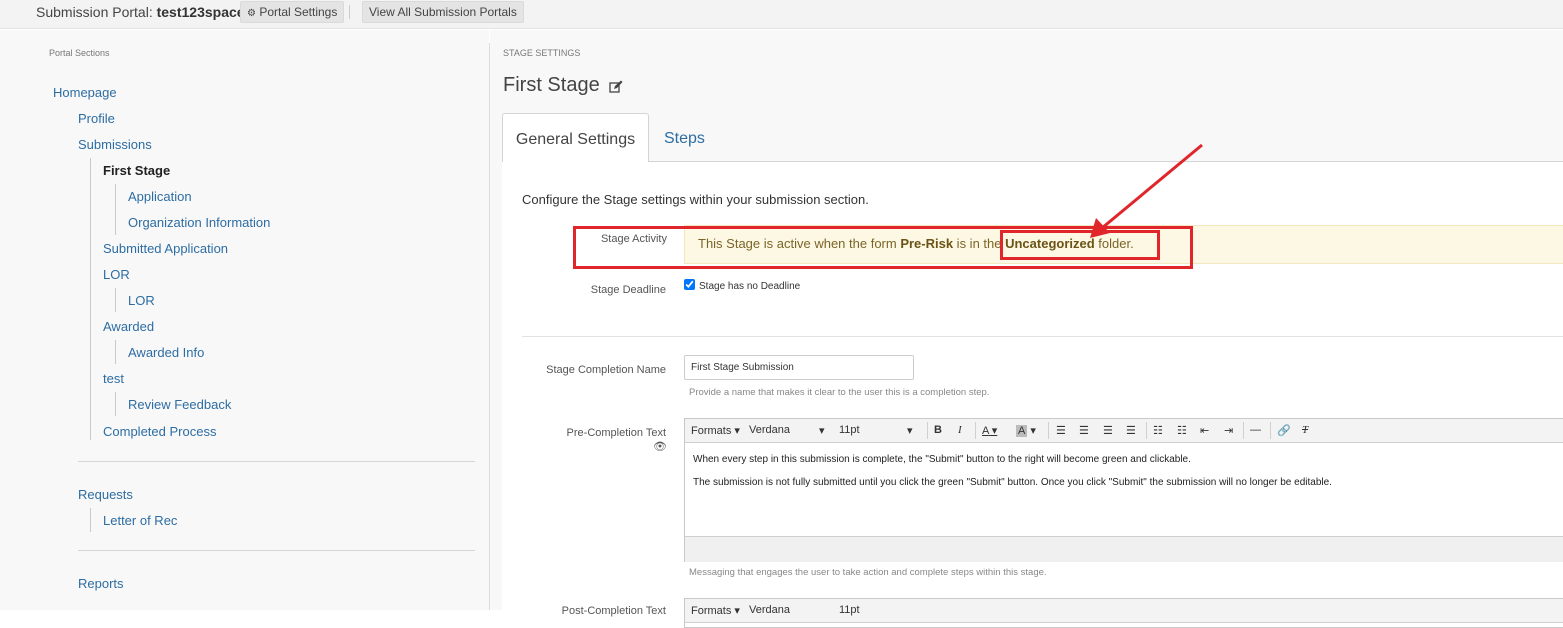  Describe the element at coordinates (115, 144) in the screenshot. I see `sidebar-item-submissions: Submissions` at that location.